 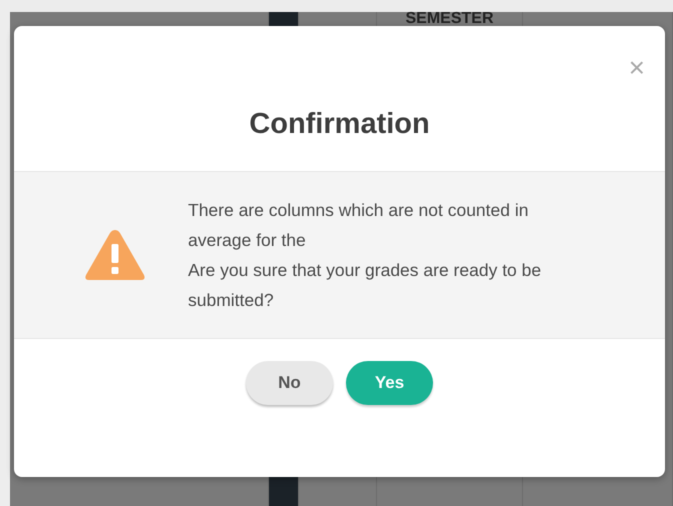 What do you see at coordinates (359, 225) in the screenshot?
I see `message-text: There are columns which are not counted in average for the` at bounding box center [359, 225].